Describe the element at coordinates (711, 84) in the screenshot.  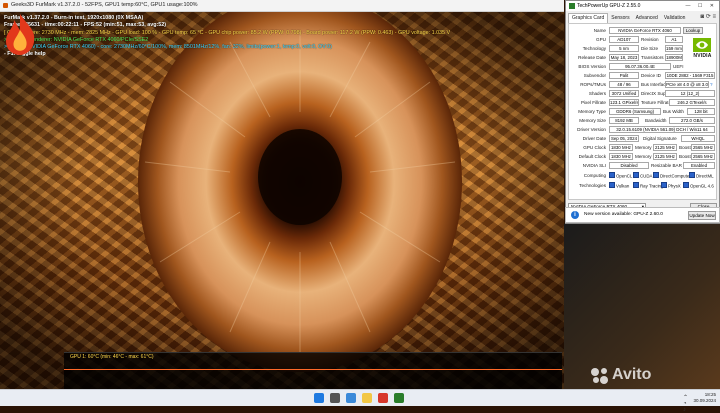
I see `help-icon: ?` at that location.